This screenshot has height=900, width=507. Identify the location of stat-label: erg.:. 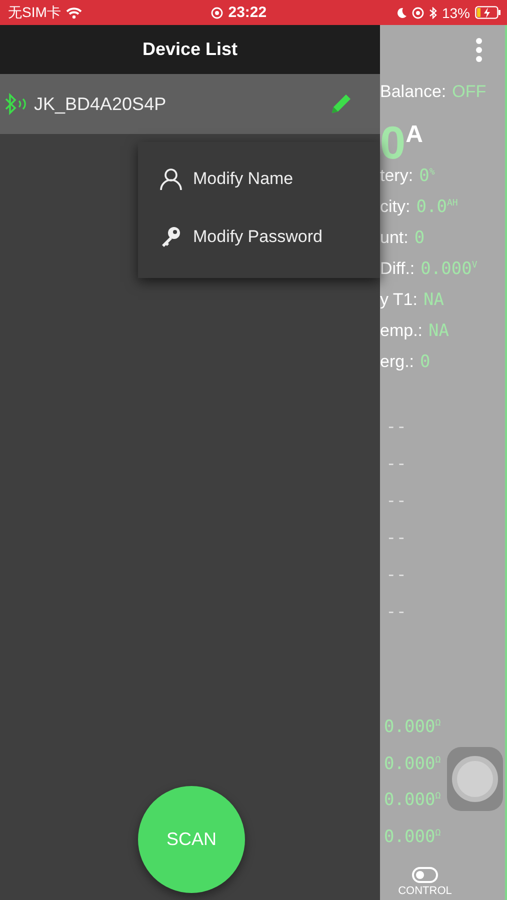
(397, 362).